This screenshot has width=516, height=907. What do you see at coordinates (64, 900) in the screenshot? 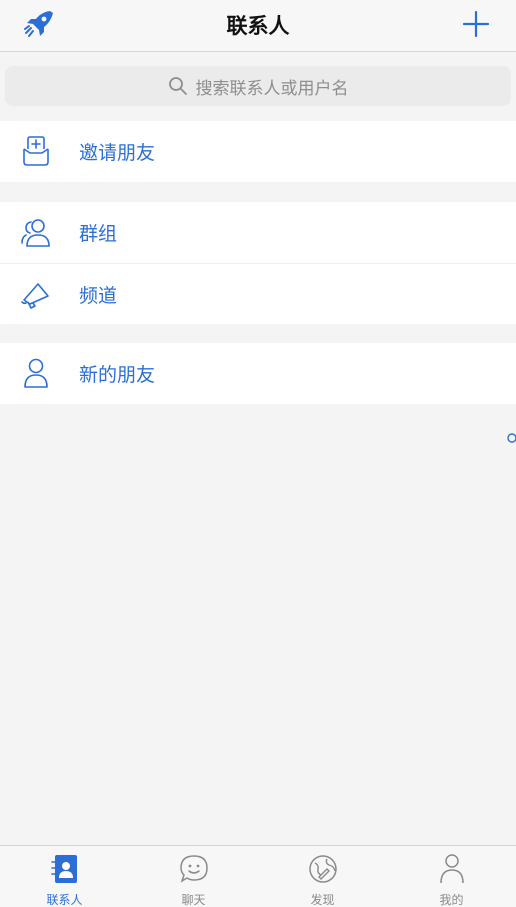
I see `tab-contacts-label: 联系人` at bounding box center [64, 900].